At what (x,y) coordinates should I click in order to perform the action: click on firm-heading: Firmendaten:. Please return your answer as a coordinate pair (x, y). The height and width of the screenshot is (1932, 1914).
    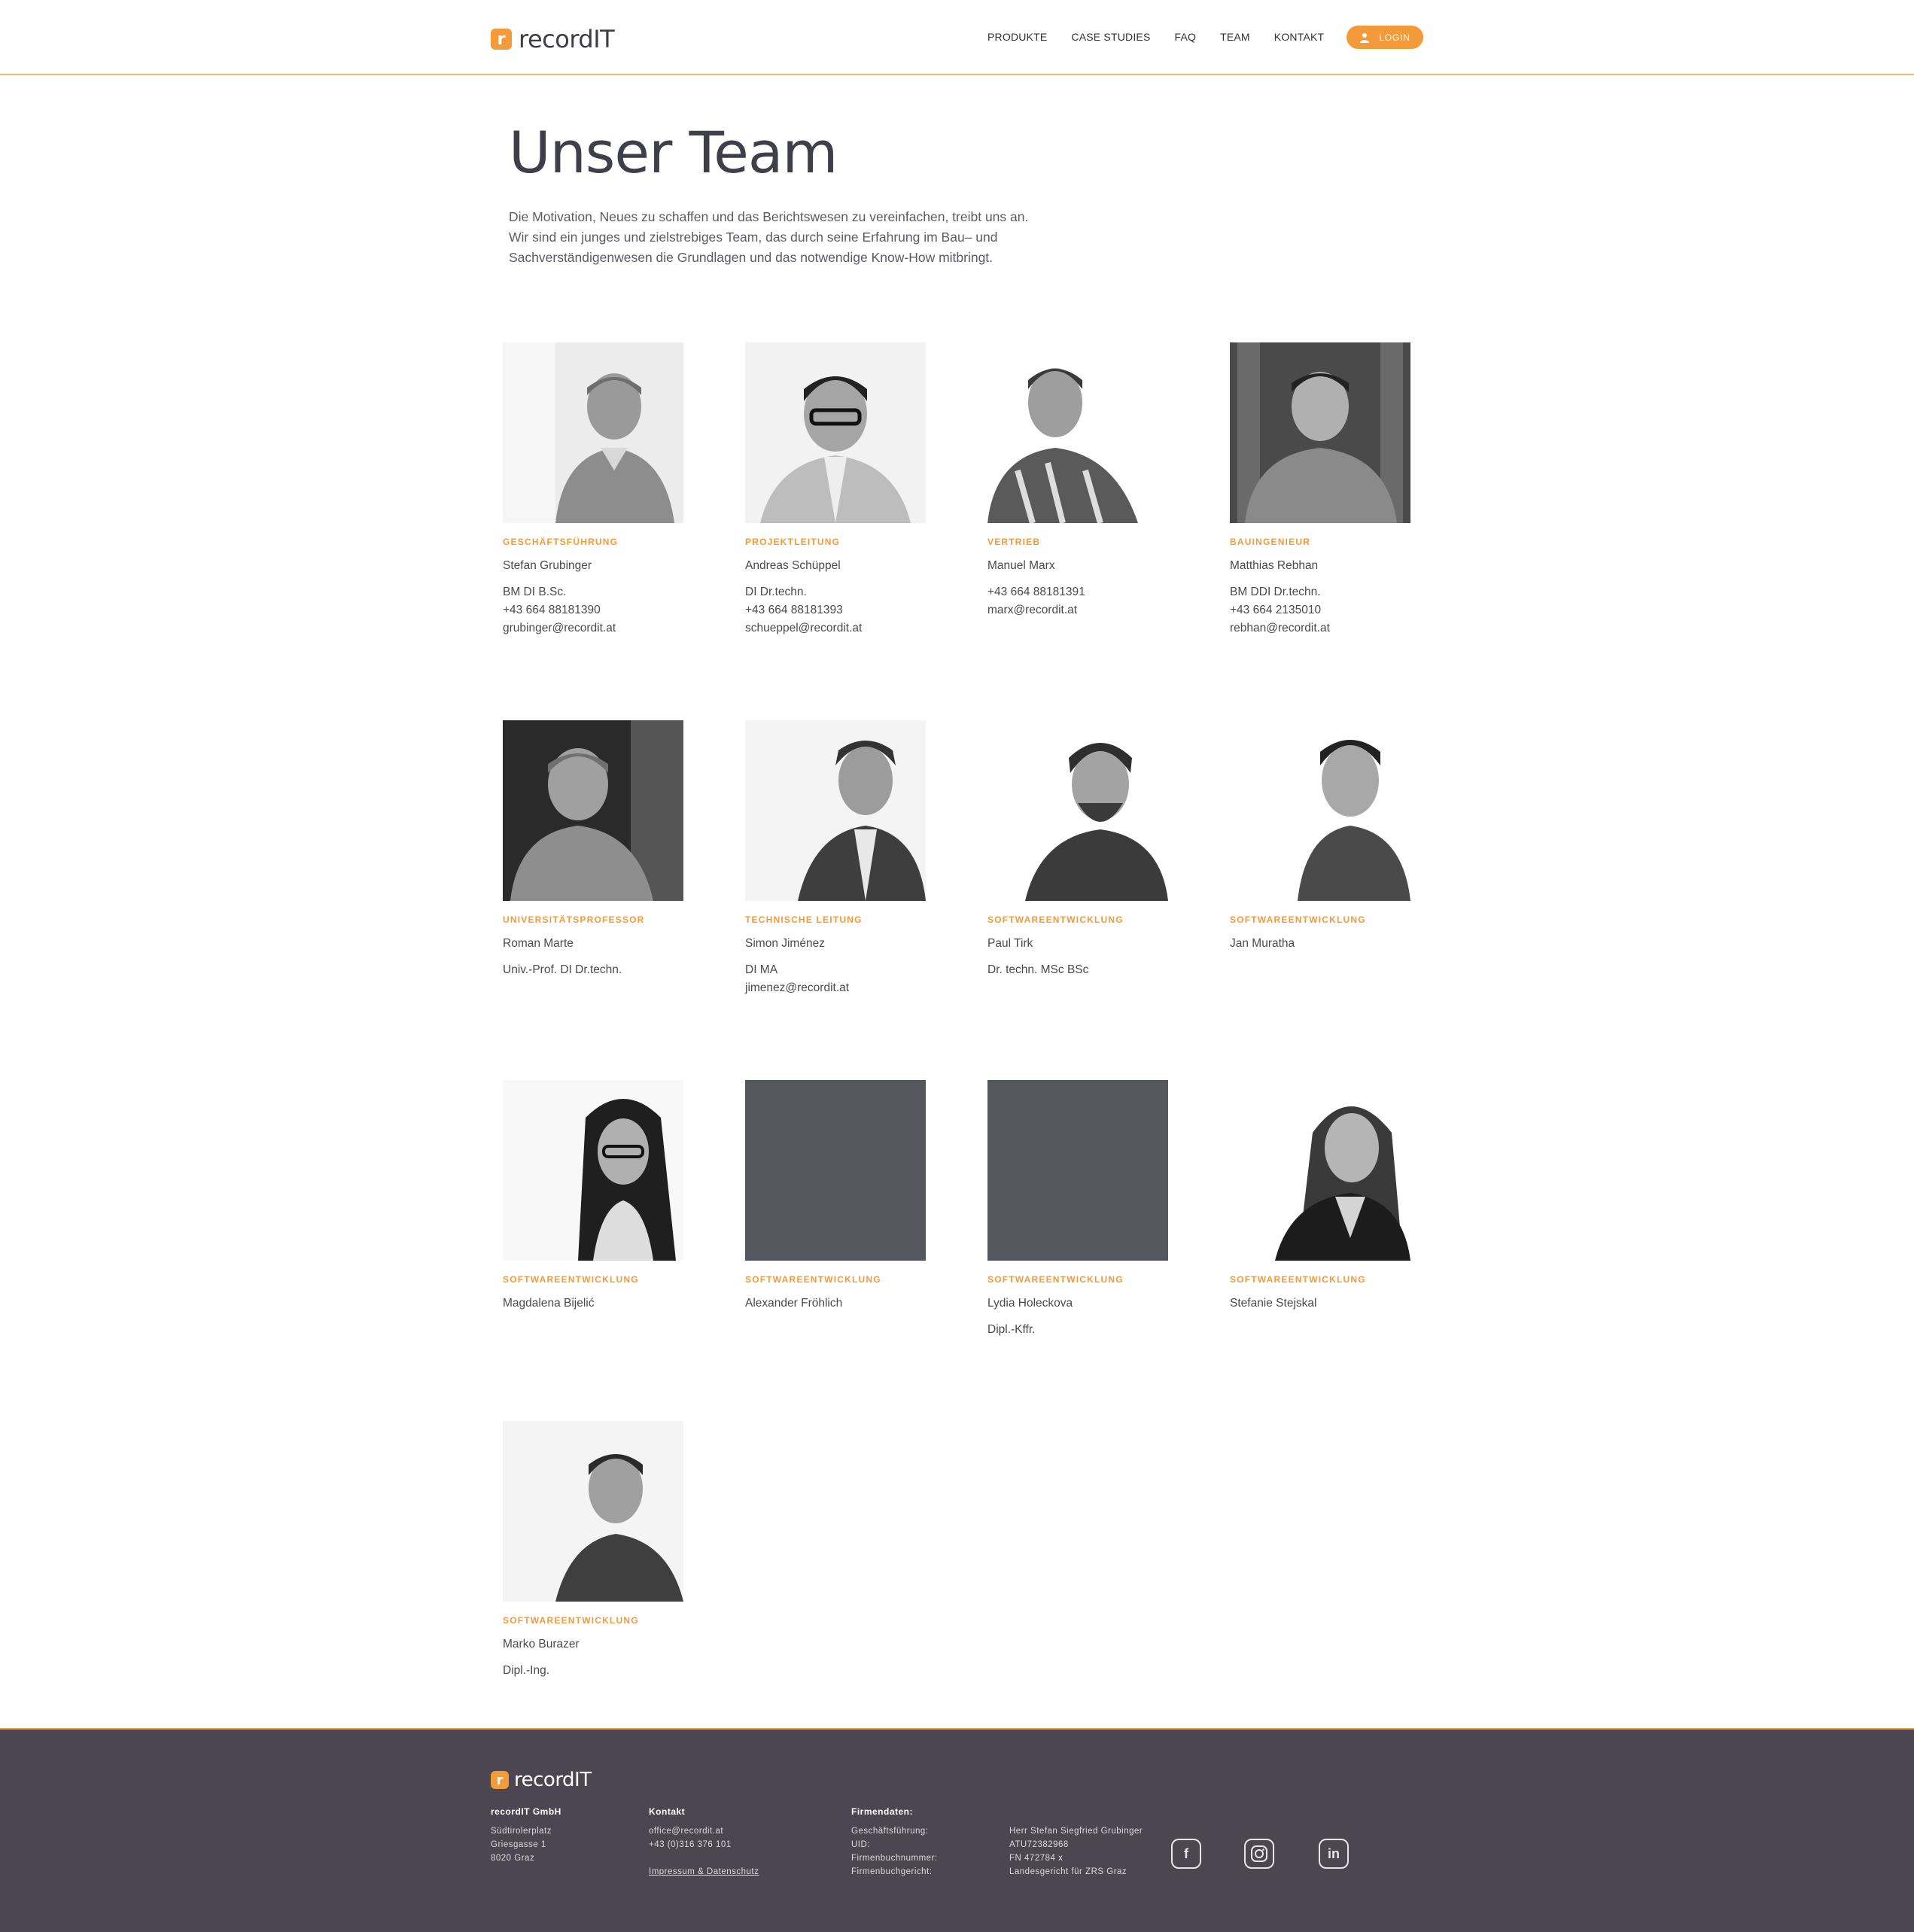
    Looking at the image, I should click on (883, 1811).